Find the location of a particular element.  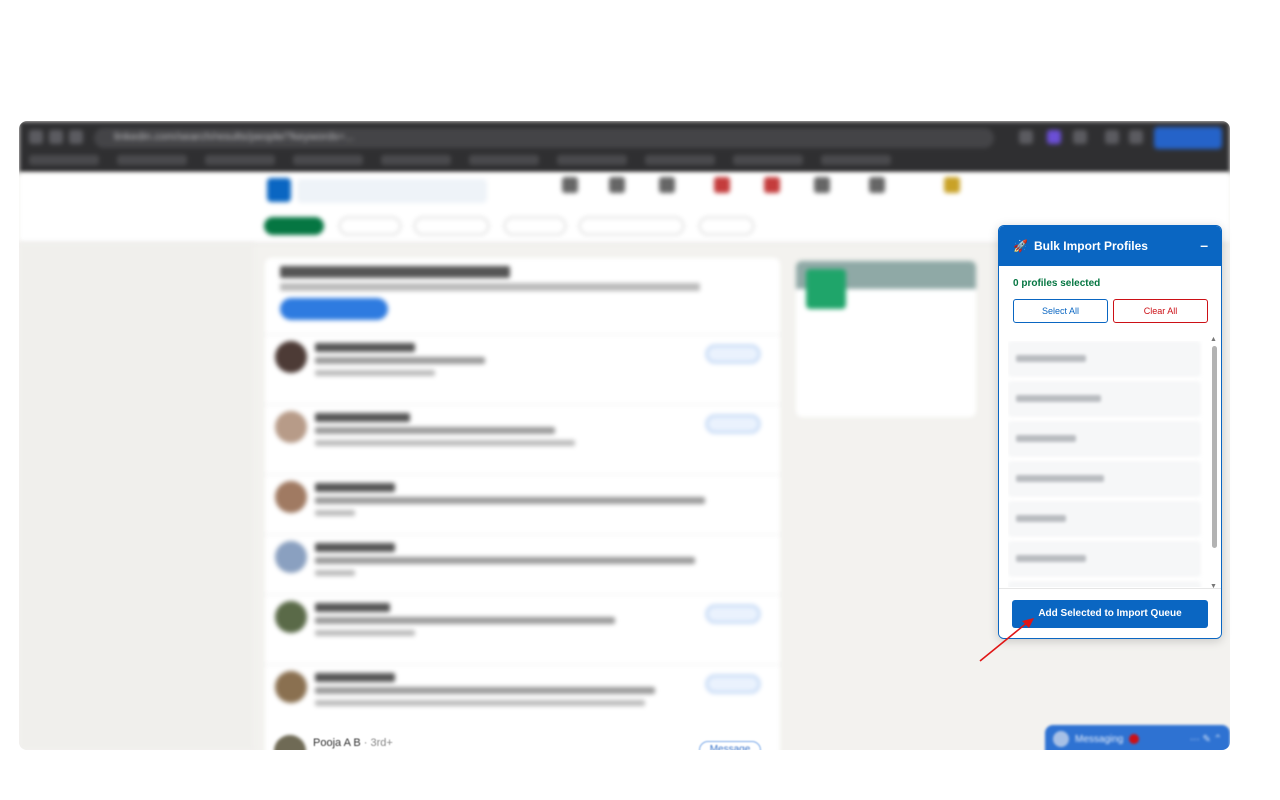

arrow-pointer-icon is located at coordinates (1006, 640).